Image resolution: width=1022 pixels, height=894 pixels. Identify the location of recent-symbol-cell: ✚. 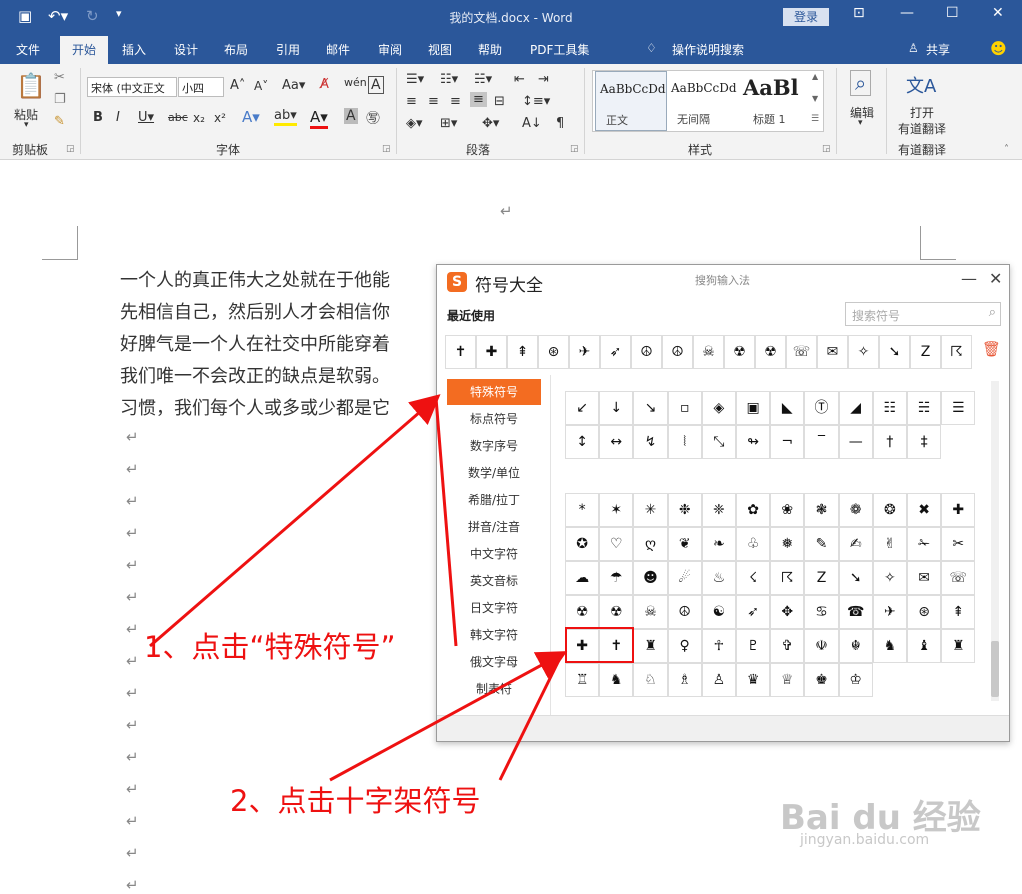
(491, 352).